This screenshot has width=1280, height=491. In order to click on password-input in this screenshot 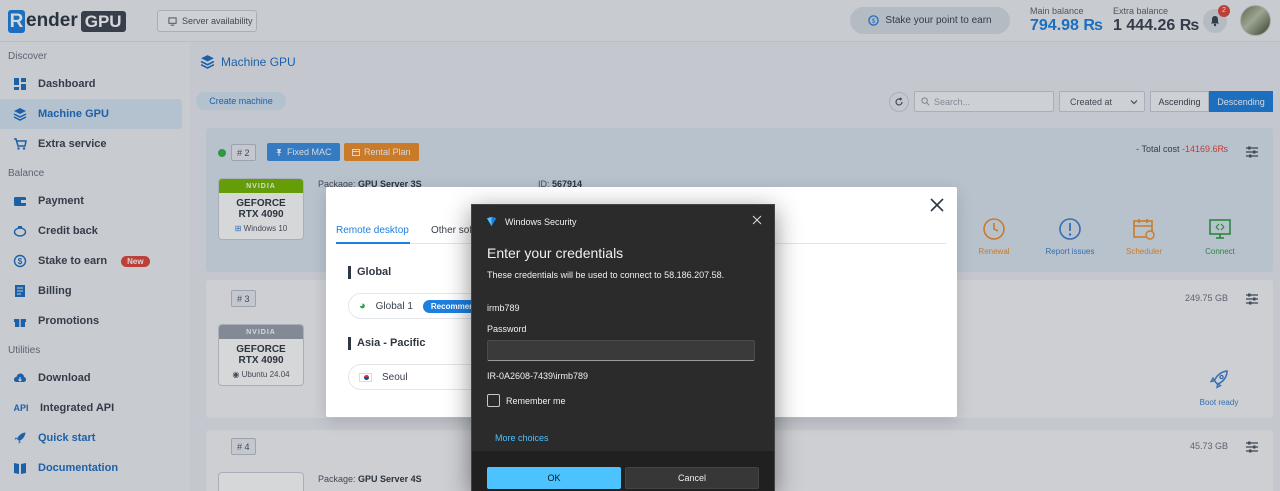, I will do `click(621, 350)`.